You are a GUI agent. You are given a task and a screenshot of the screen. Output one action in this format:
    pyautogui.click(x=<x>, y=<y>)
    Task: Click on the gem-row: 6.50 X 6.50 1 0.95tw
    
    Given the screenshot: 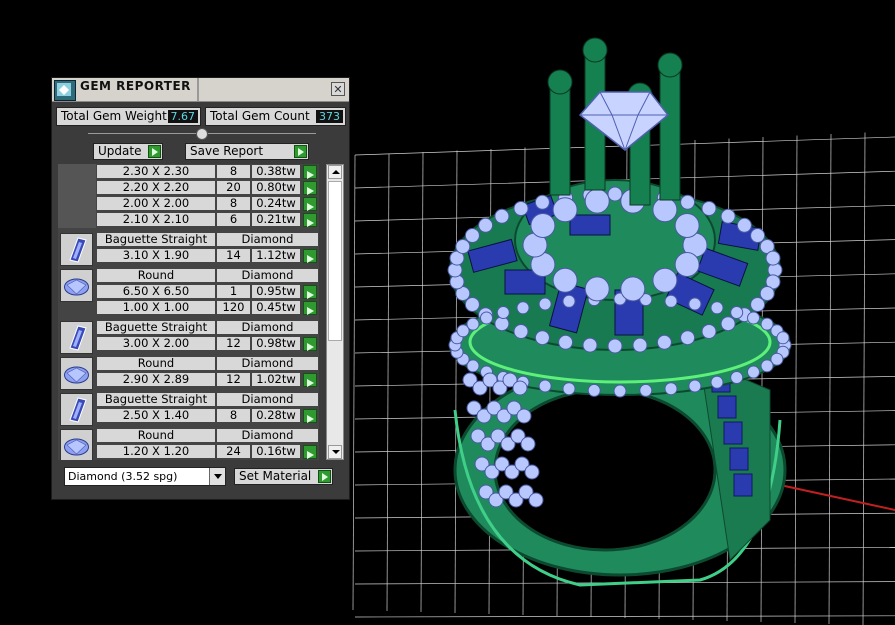 What is the action you would take?
    pyautogui.click(x=188, y=292)
    